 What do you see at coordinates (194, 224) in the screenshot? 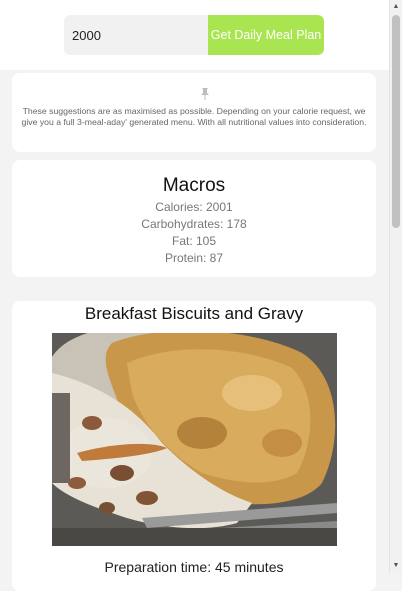
I see `carbohydrates-value: Carbohydrates: 178` at bounding box center [194, 224].